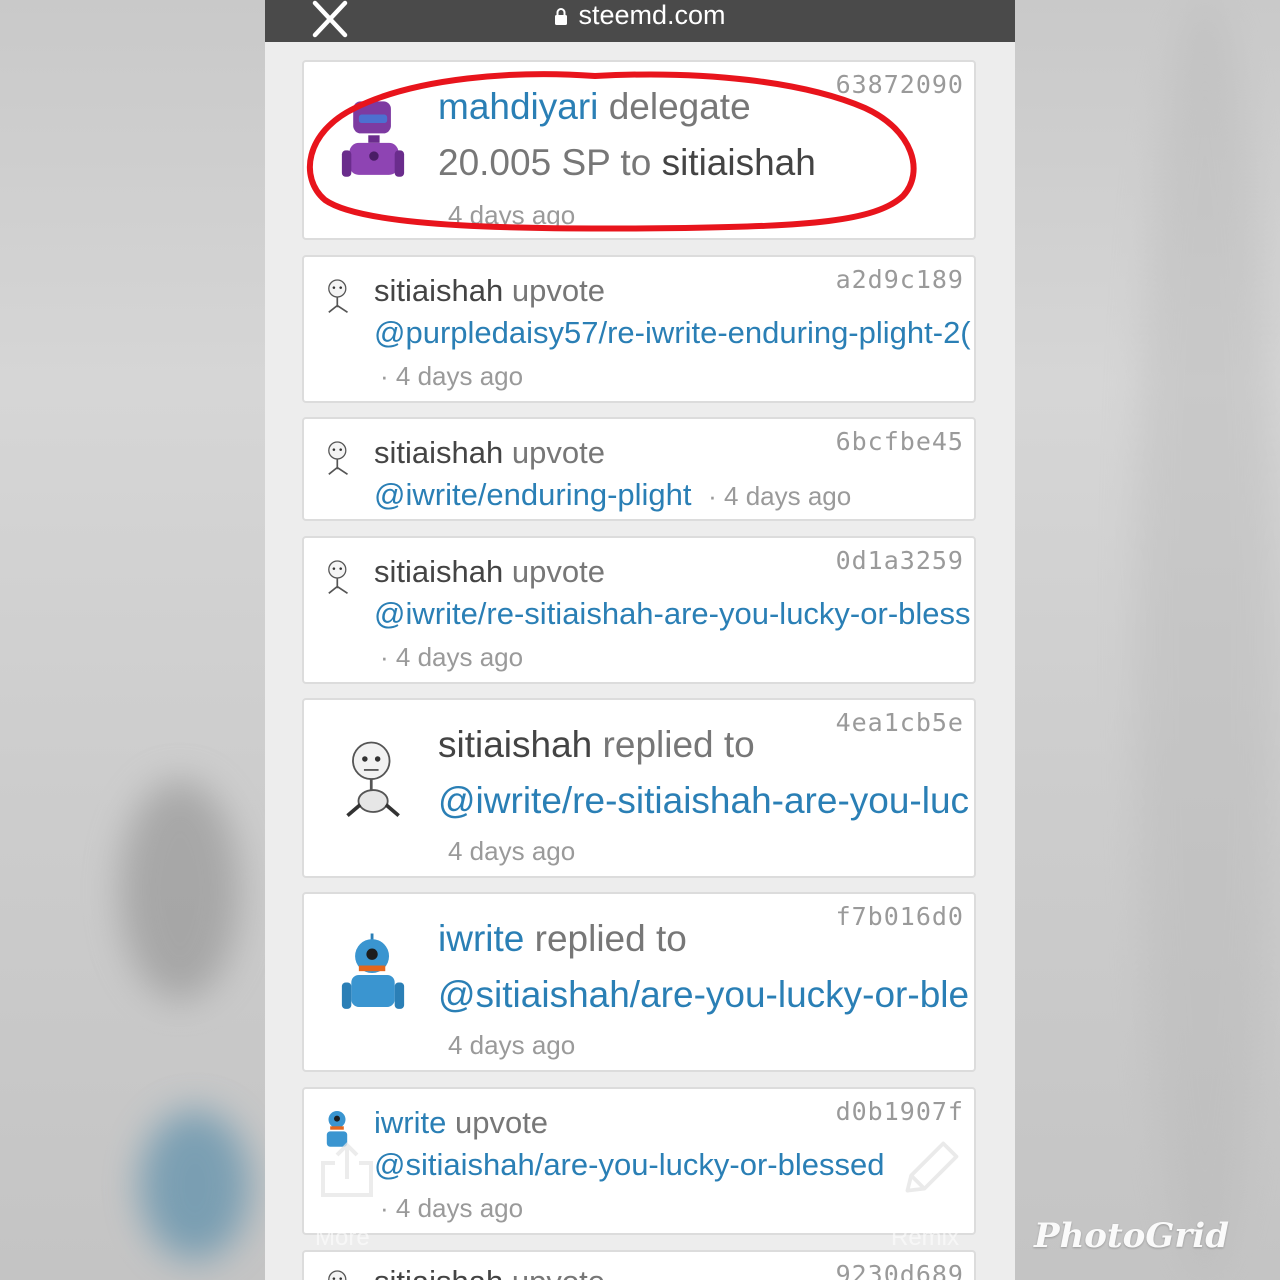  Describe the element at coordinates (899, 560) in the screenshot. I see `transaction-hash: 0d1a3259` at that location.